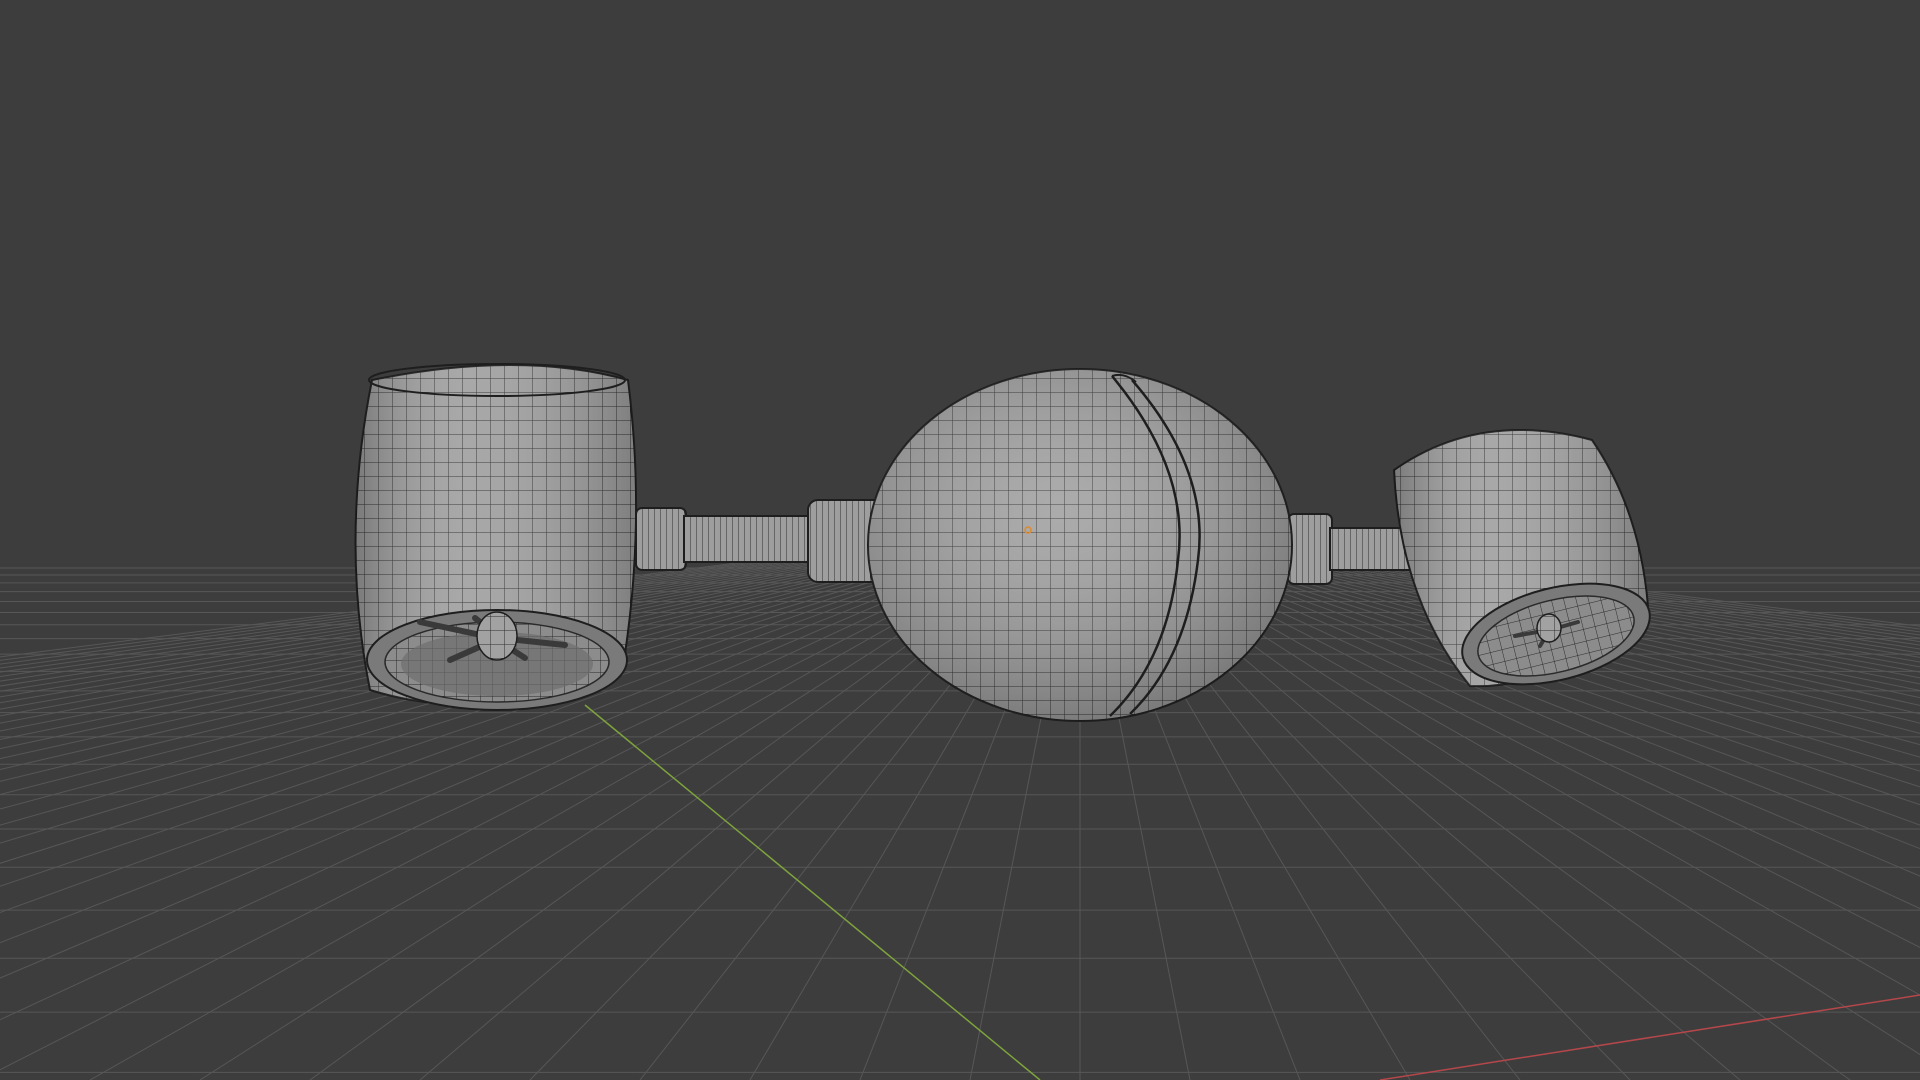 The height and width of the screenshot is (1080, 1920). What do you see at coordinates (1080, 545) in the screenshot?
I see `central-body` at bounding box center [1080, 545].